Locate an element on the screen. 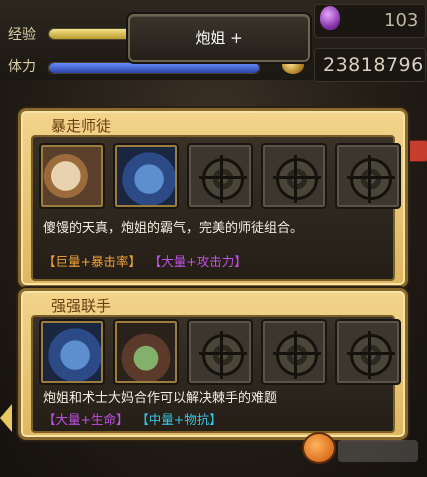  gold-count: 23818796 is located at coordinates (373, 65).